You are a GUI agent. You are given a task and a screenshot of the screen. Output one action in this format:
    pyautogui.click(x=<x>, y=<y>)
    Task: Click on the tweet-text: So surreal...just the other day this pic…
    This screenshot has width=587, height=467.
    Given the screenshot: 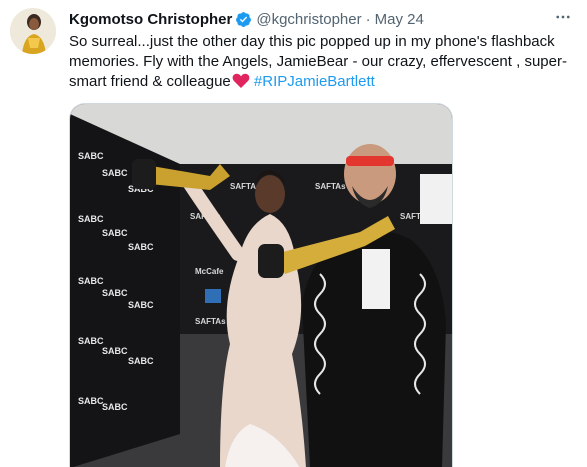 What is the action you would take?
    pyautogui.click(x=324, y=62)
    